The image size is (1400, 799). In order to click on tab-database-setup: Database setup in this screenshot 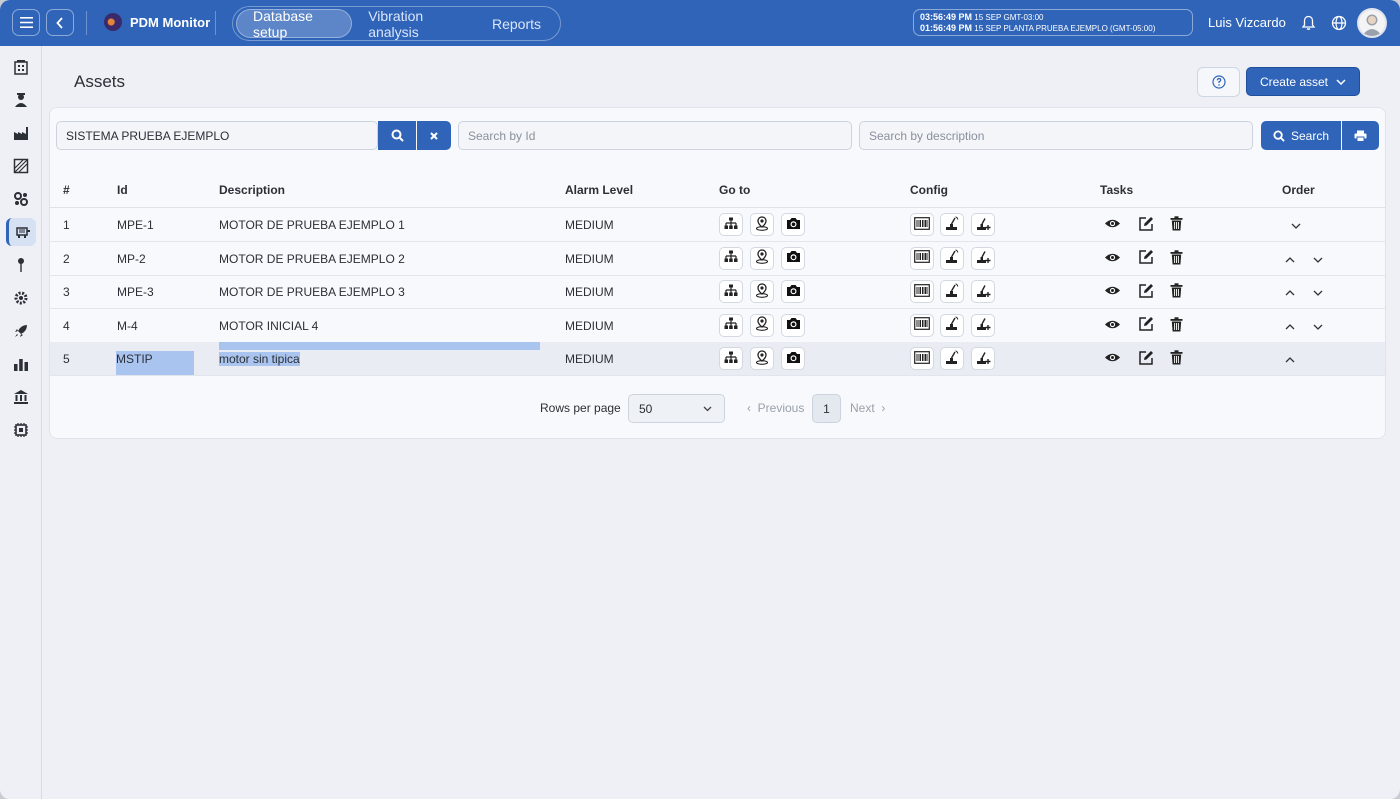, I will do `click(294, 24)`.